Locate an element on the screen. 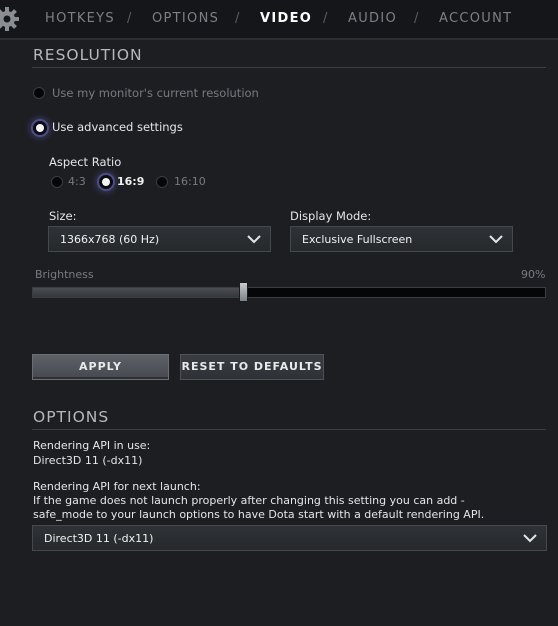  resolution-section-title: RESOLUTION is located at coordinates (88, 55).